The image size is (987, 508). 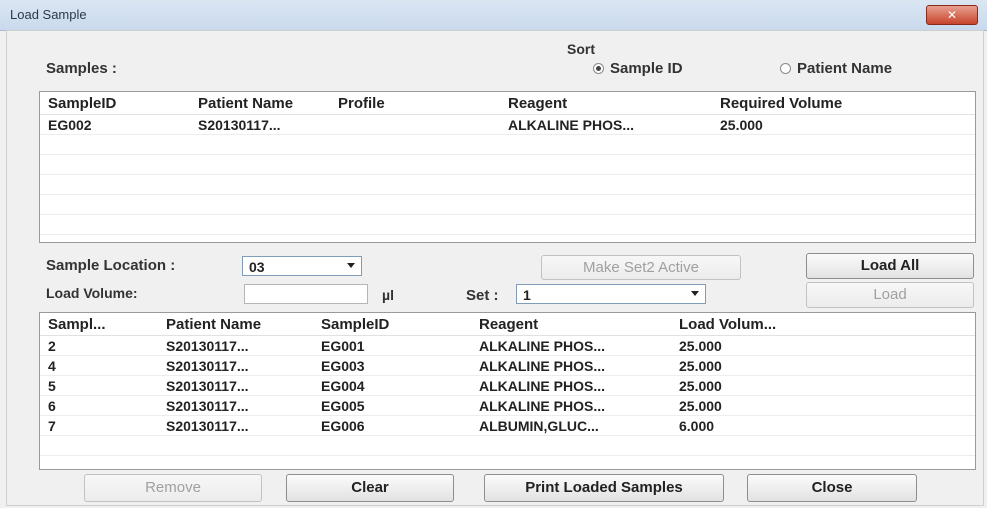 What do you see at coordinates (493, 15) in the screenshot?
I see `title-bar: Load Sample ✕` at bounding box center [493, 15].